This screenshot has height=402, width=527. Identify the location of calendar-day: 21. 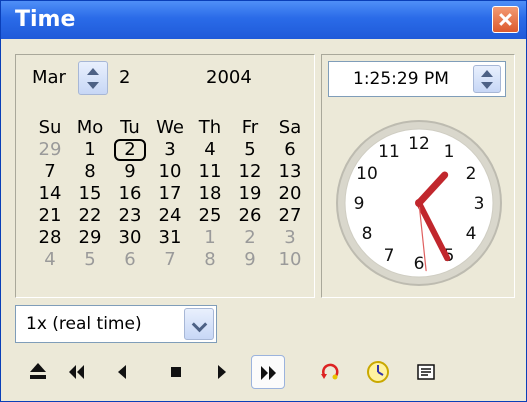
(50, 216).